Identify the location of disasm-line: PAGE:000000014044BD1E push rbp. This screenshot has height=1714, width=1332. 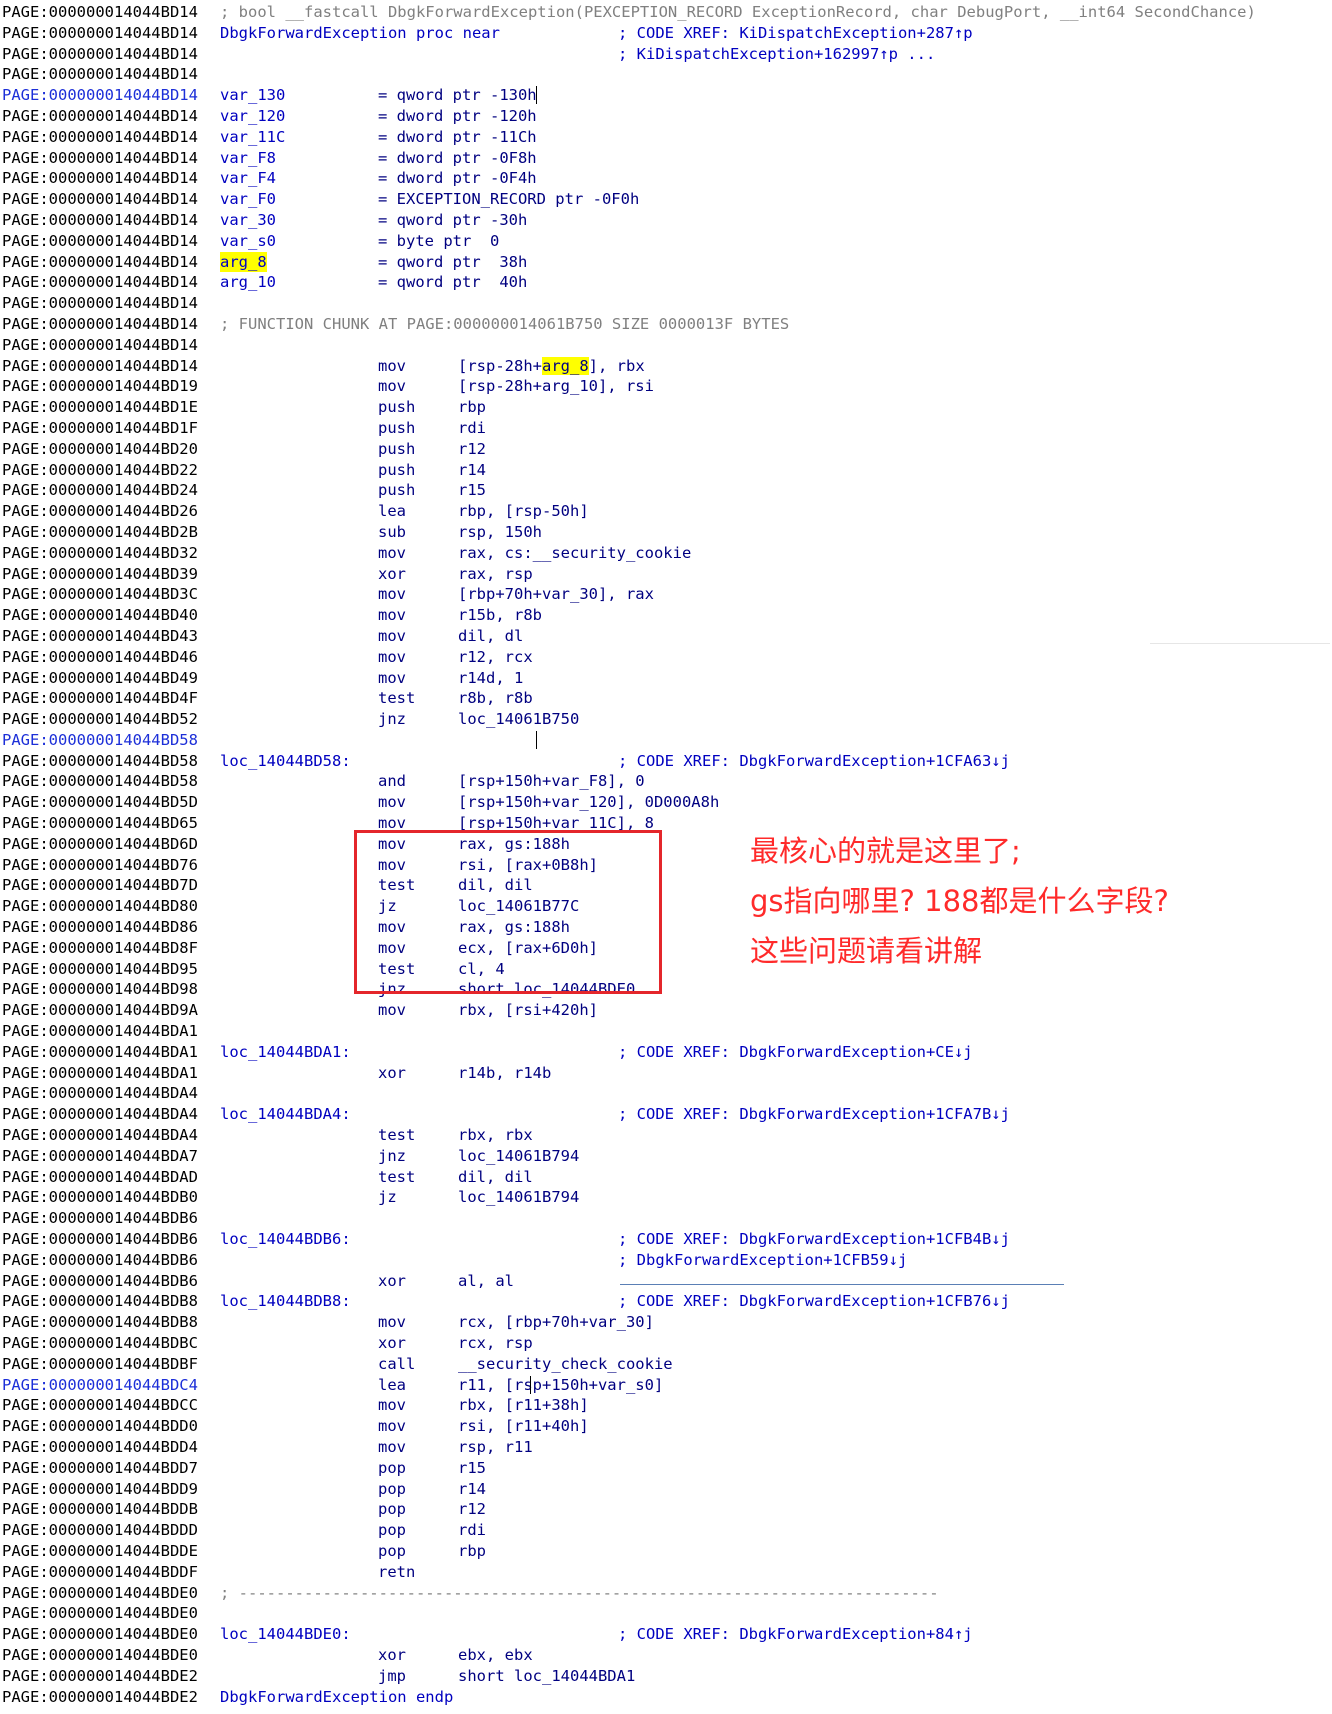
(667, 407).